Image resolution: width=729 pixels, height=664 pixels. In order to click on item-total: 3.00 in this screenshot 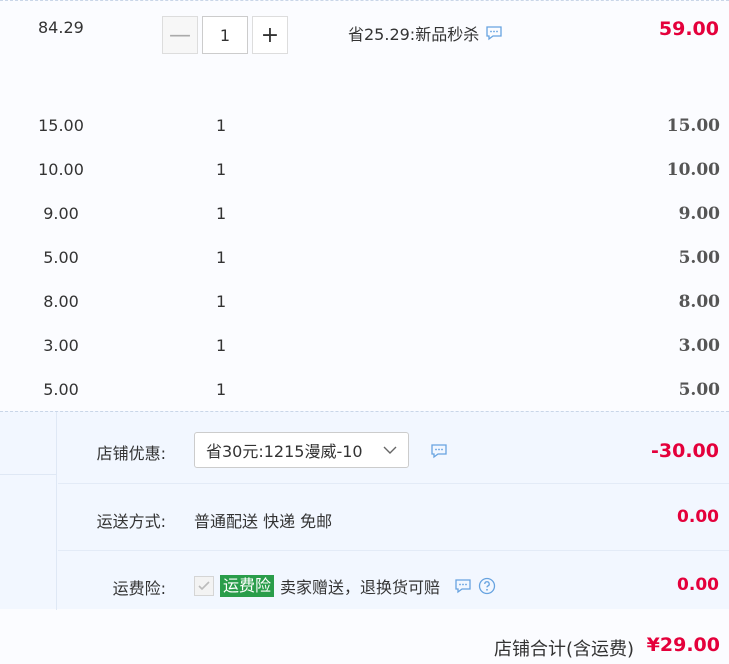, I will do `click(699, 346)`.